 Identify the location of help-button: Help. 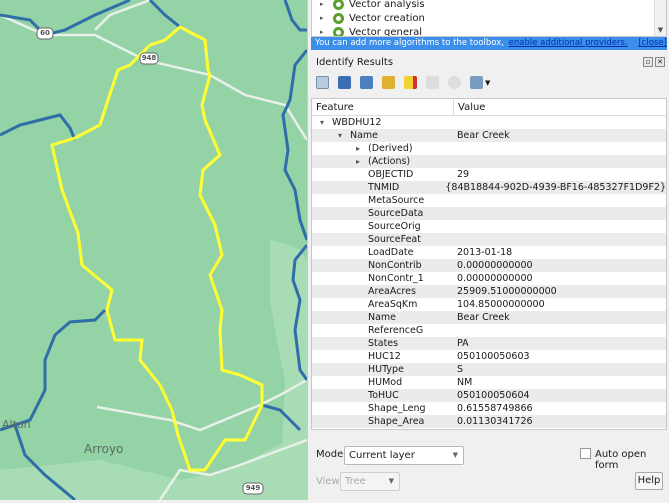
(649, 481).